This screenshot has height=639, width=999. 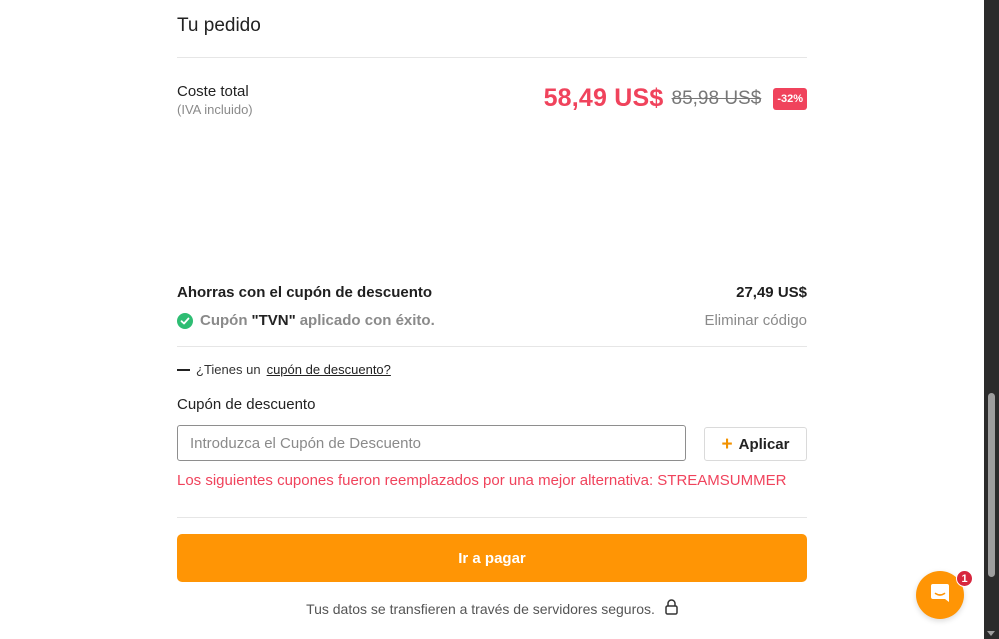 I want to click on apply-label: Aplicar, so click(x=764, y=444).